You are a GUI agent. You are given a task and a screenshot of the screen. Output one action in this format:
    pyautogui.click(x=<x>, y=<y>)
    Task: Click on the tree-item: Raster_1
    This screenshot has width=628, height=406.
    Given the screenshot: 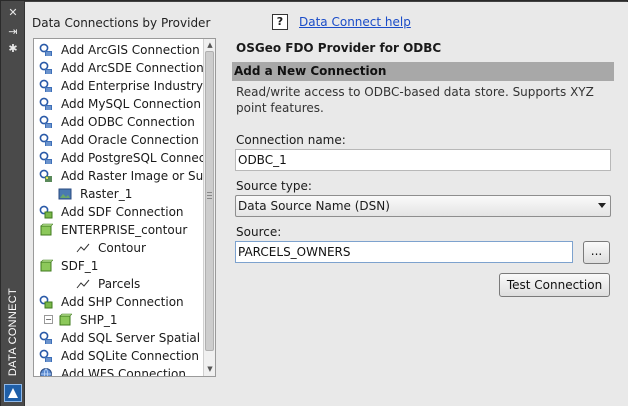 What is the action you would take?
    pyautogui.click(x=95, y=194)
    